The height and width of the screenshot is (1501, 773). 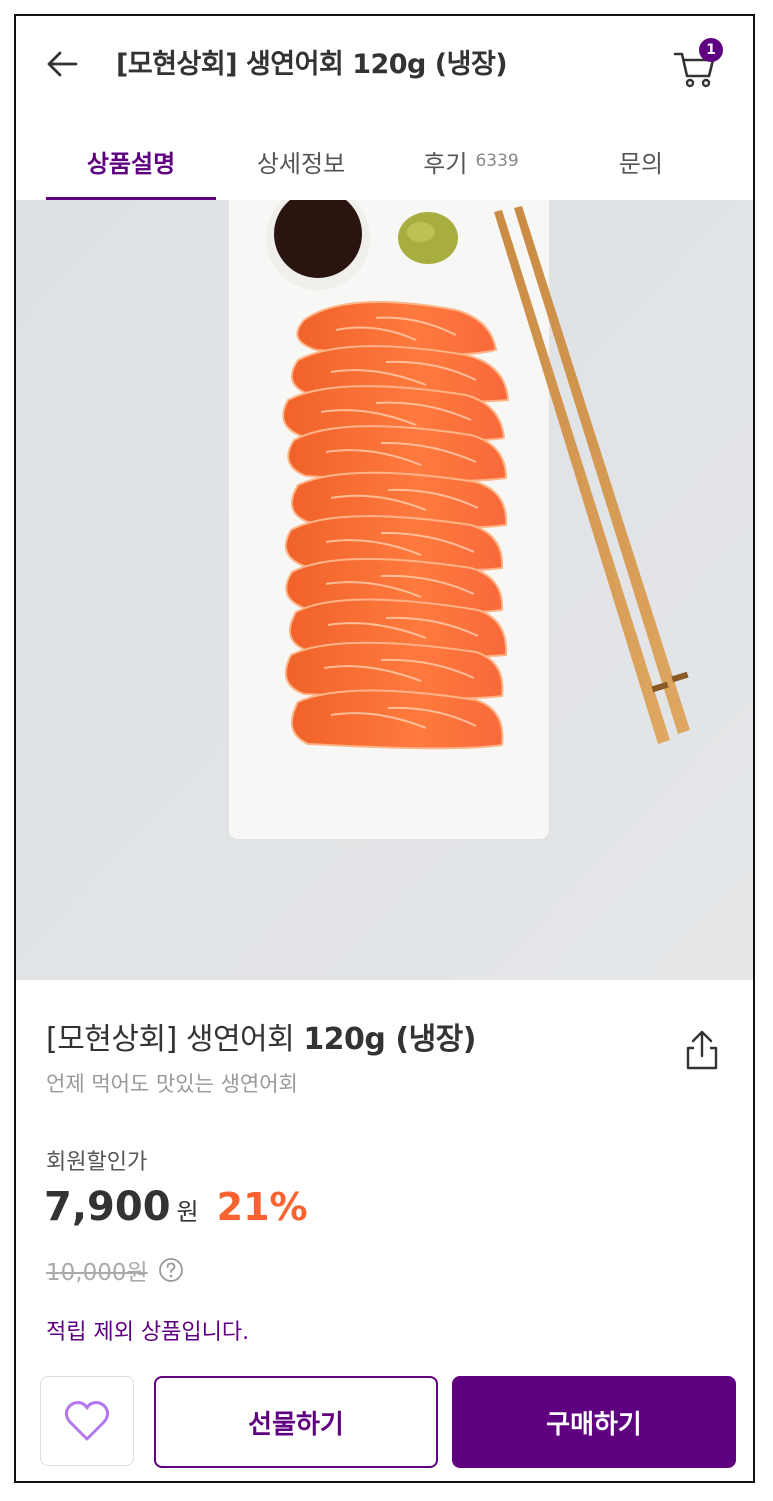 What do you see at coordinates (97, 1273) in the screenshot?
I see `original-price: 10,000원` at bounding box center [97, 1273].